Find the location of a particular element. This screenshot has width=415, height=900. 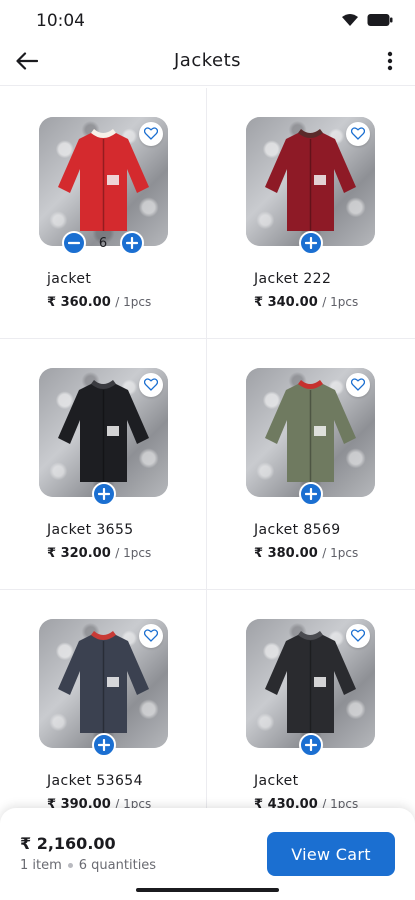

product-card: Jacket 222 ₹ 340.00 / 1pcs is located at coordinates (310, 213).